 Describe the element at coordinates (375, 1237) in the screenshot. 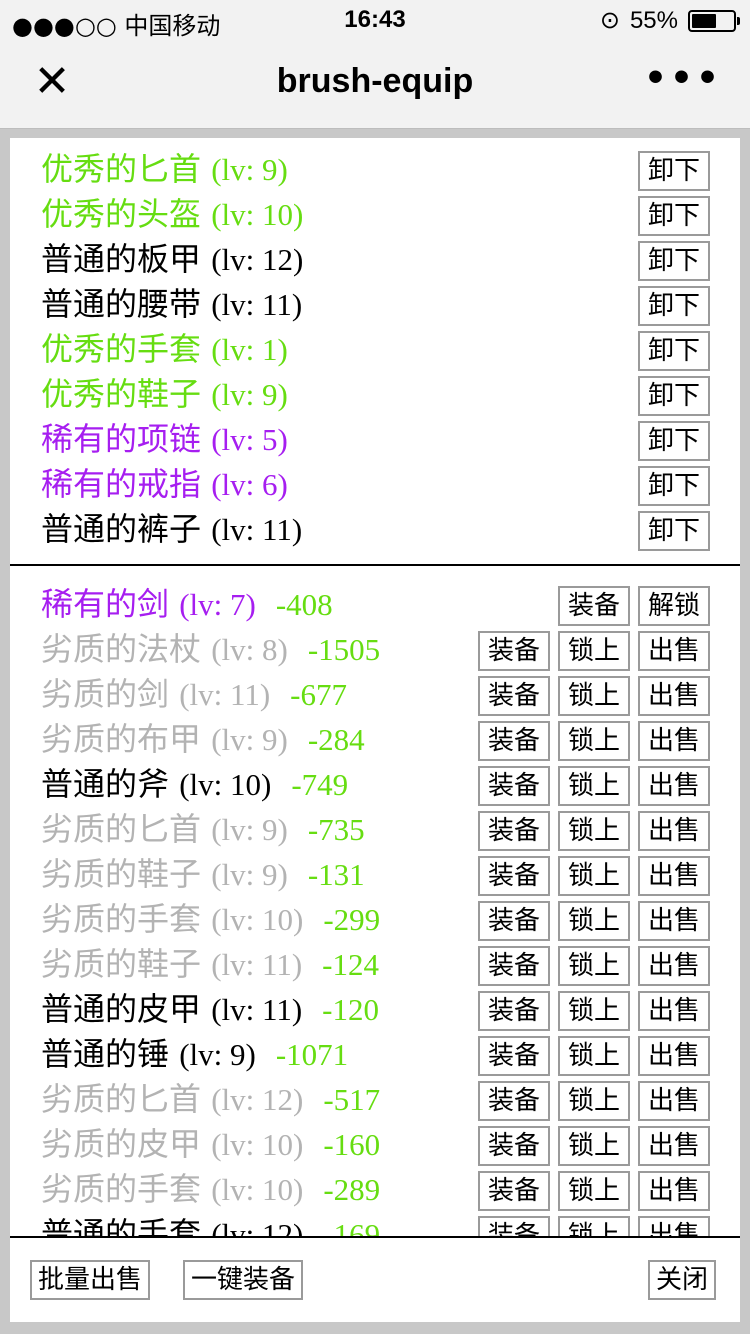

I see `footer-divider` at that location.